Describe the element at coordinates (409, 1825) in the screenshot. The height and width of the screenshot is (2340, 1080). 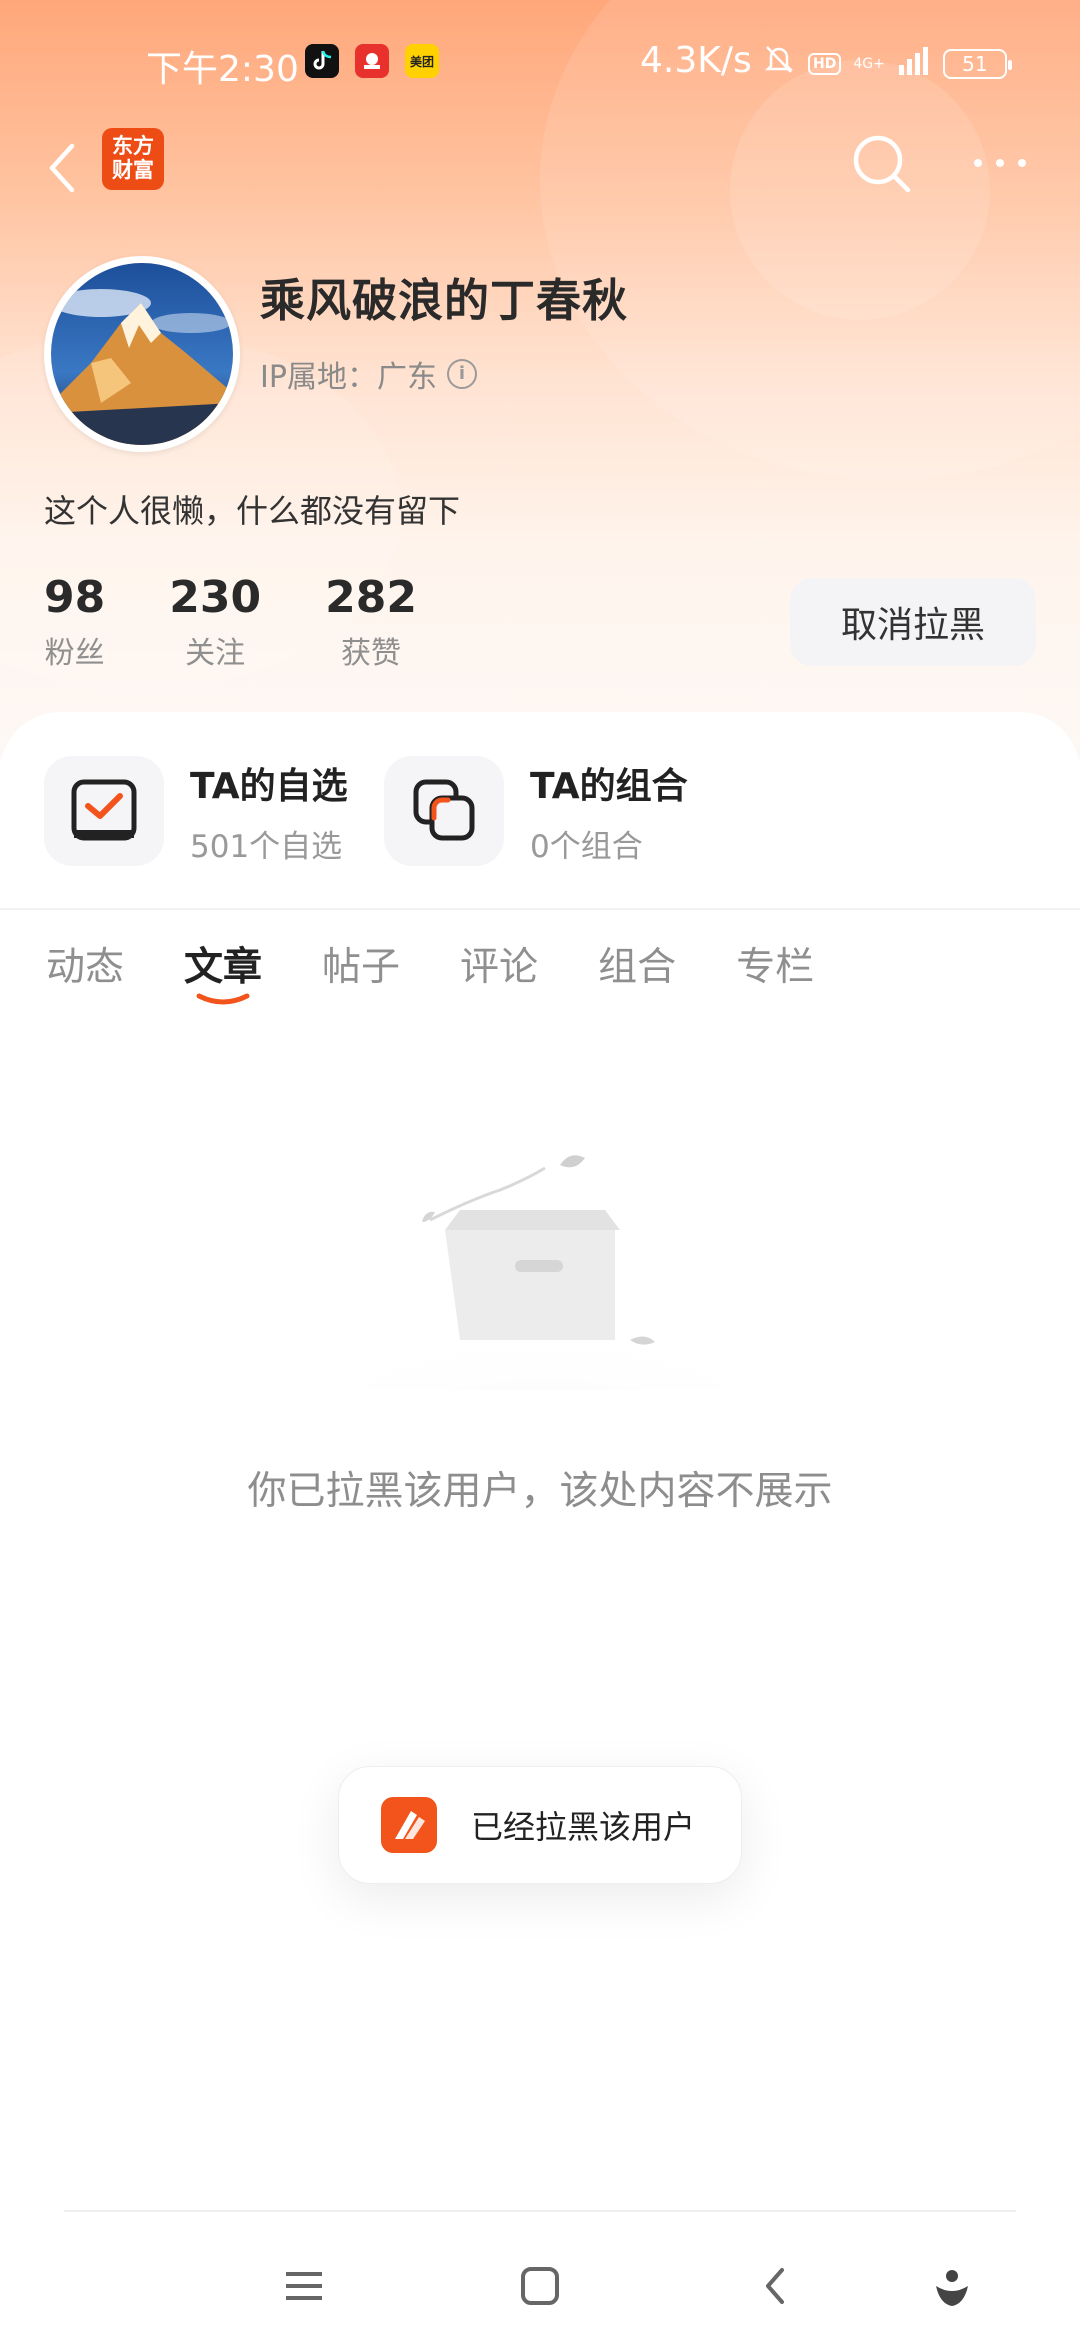
I see `eastmoney-logo-icon` at that location.